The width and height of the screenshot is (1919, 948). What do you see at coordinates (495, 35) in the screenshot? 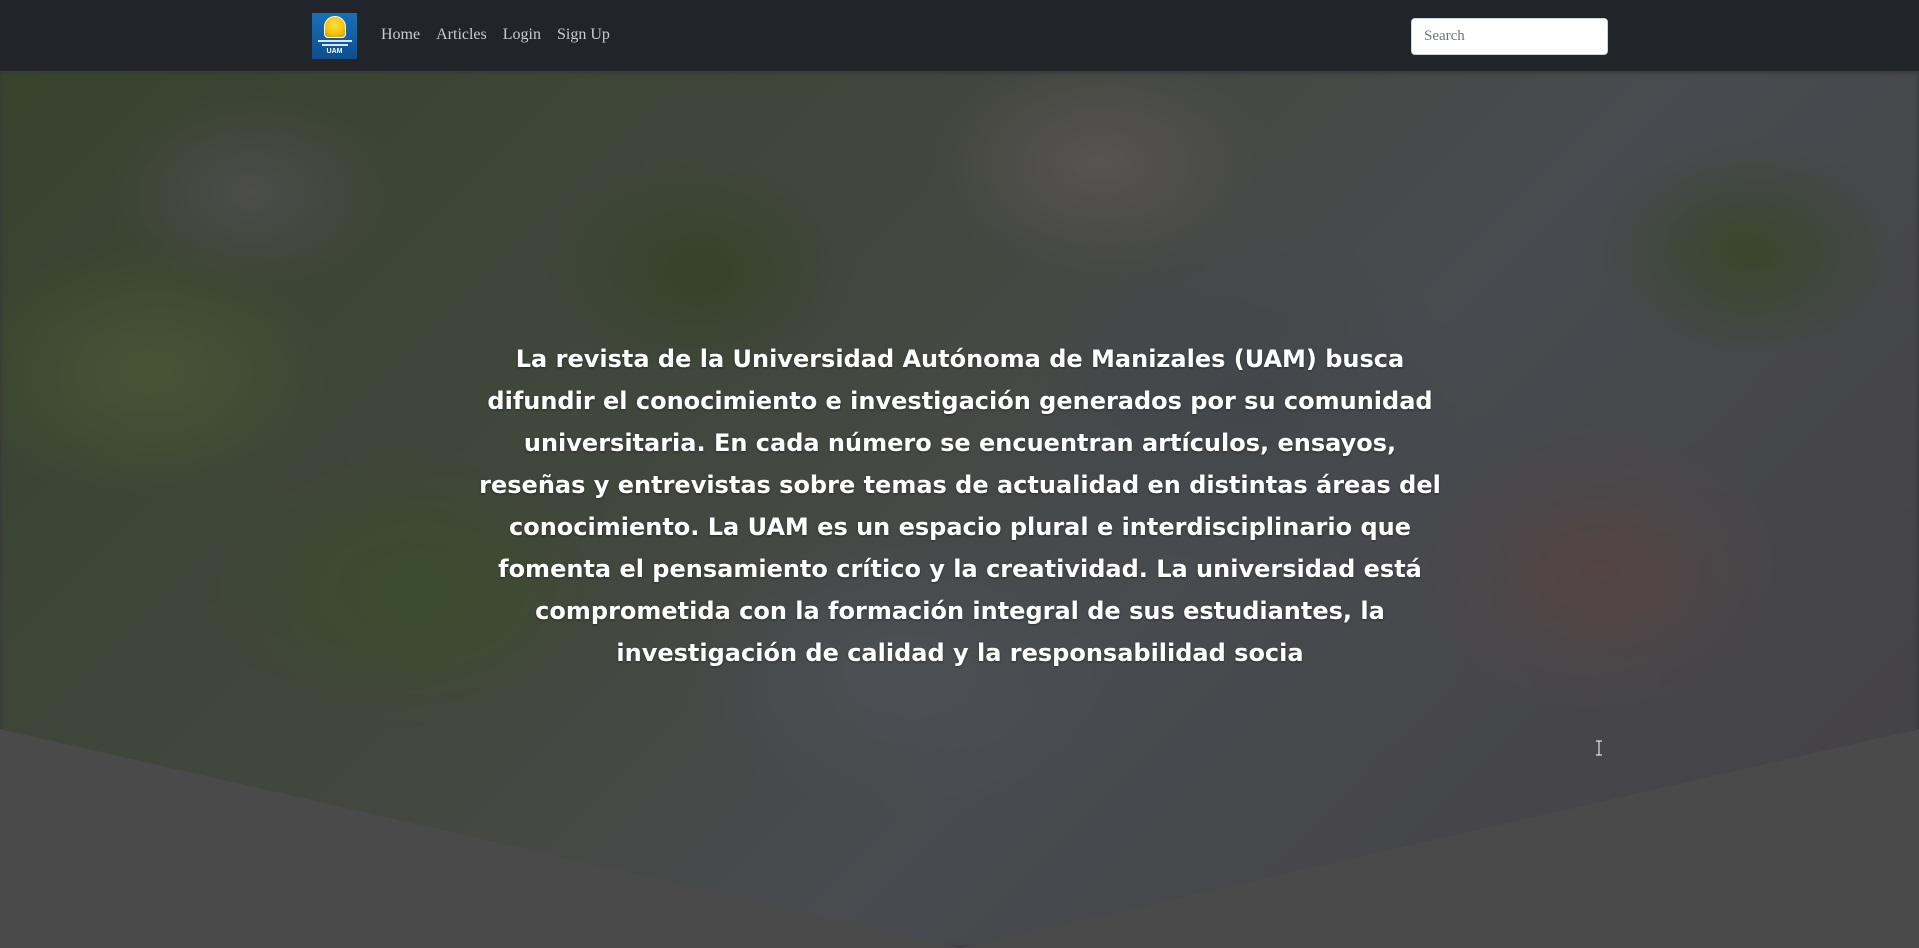
I see `nav-links: Home Articles Login Sign Up` at bounding box center [495, 35].